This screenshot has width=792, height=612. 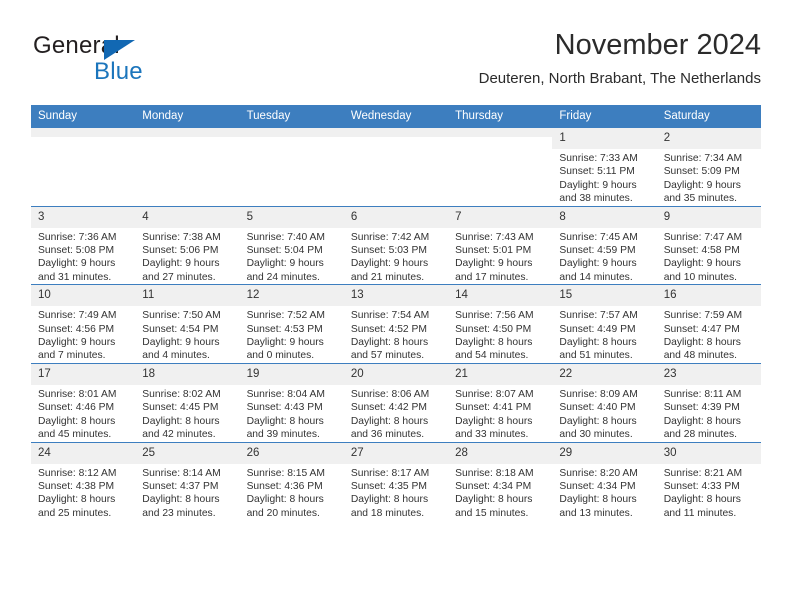 I want to click on daylight-duration-line2: and 18 minutes., so click(x=387, y=513).